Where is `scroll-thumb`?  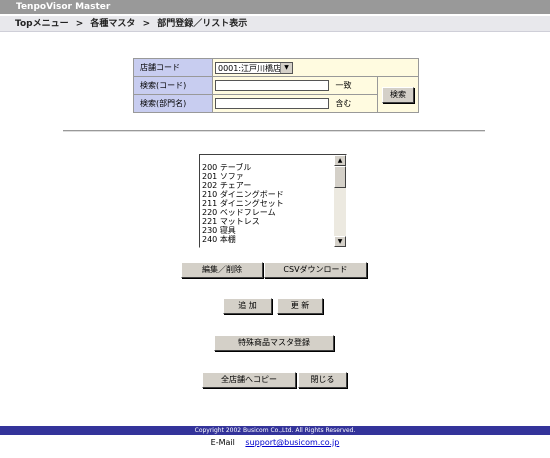
scroll-thumb is located at coordinates (340, 177).